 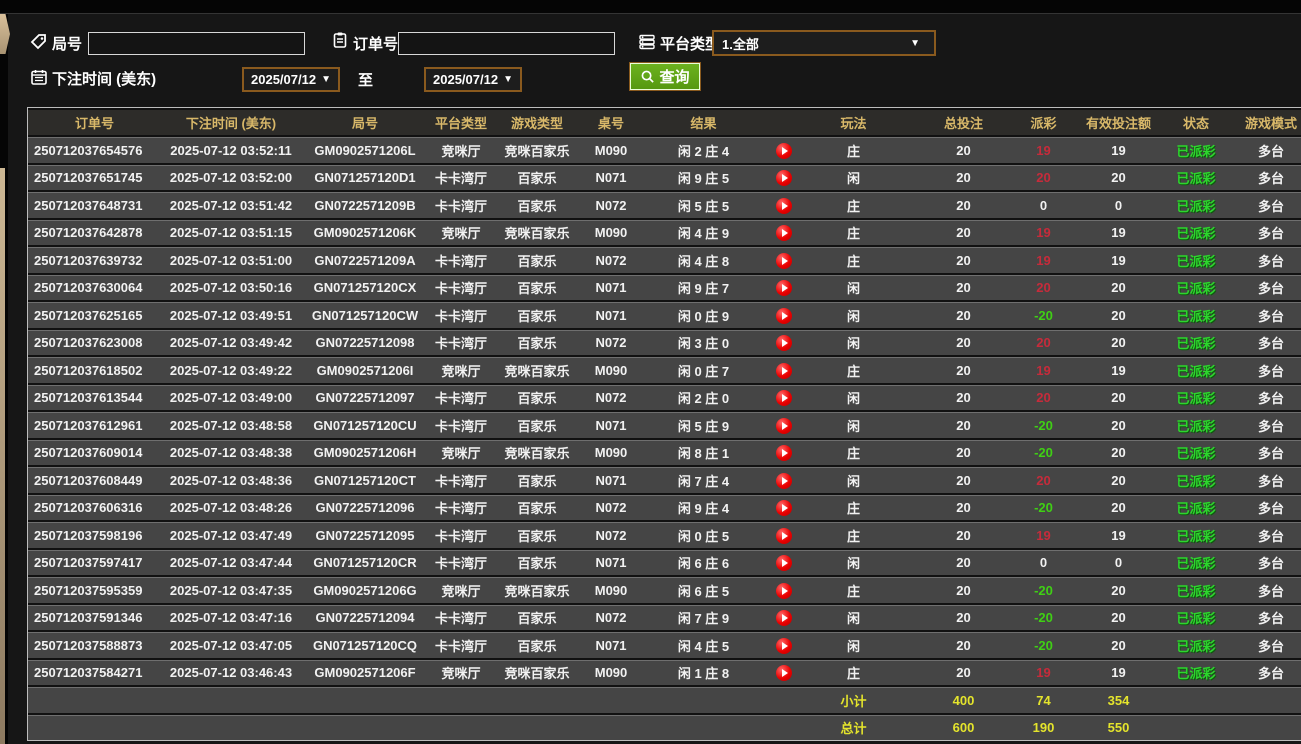 What do you see at coordinates (231, 315) in the screenshot?
I see `bet-time-cell: 2025-07-12 03:49:51` at bounding box center [231, 315].